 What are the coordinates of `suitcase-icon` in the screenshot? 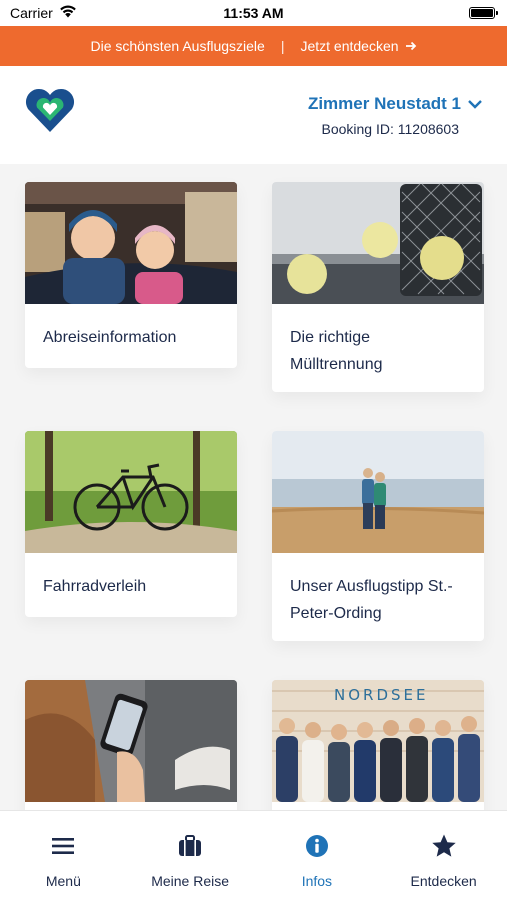 It's located at (190, 845).